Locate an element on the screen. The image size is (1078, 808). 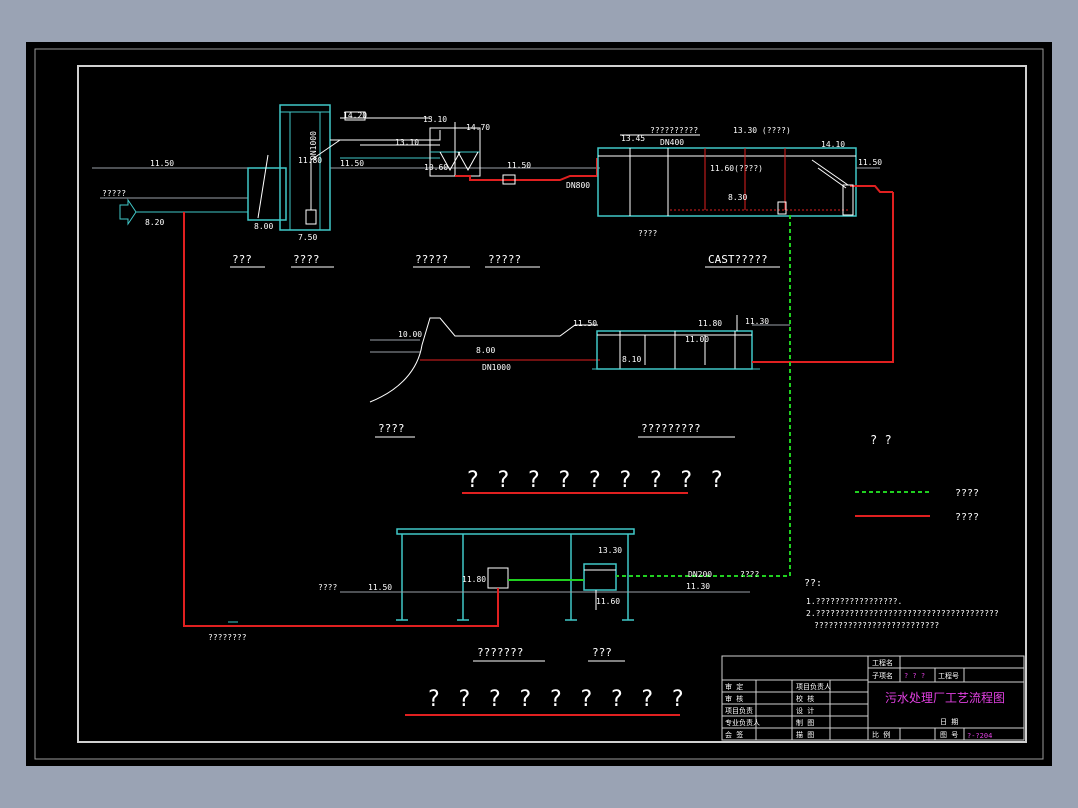
tb-r5a: 会 签 is located at coordinates (734, 734).